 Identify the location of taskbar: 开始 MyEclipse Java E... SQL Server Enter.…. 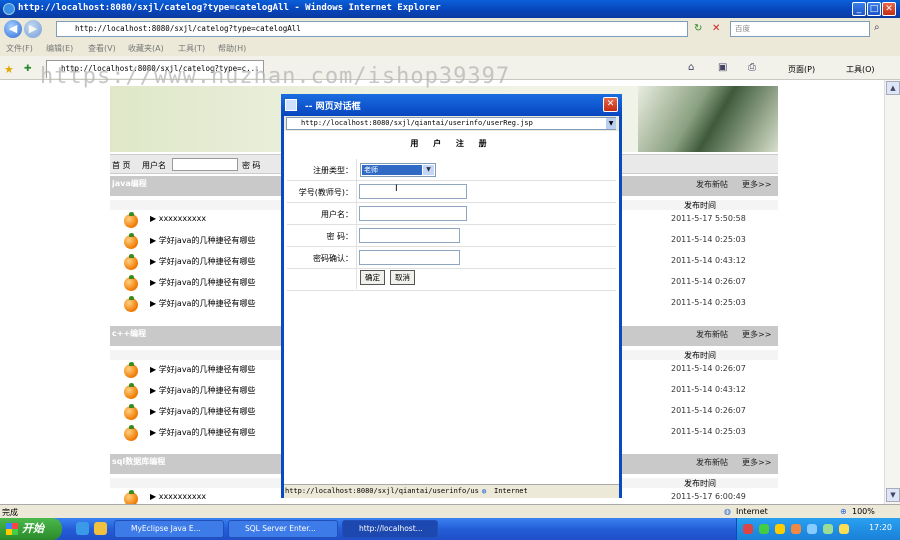
(450, 529).